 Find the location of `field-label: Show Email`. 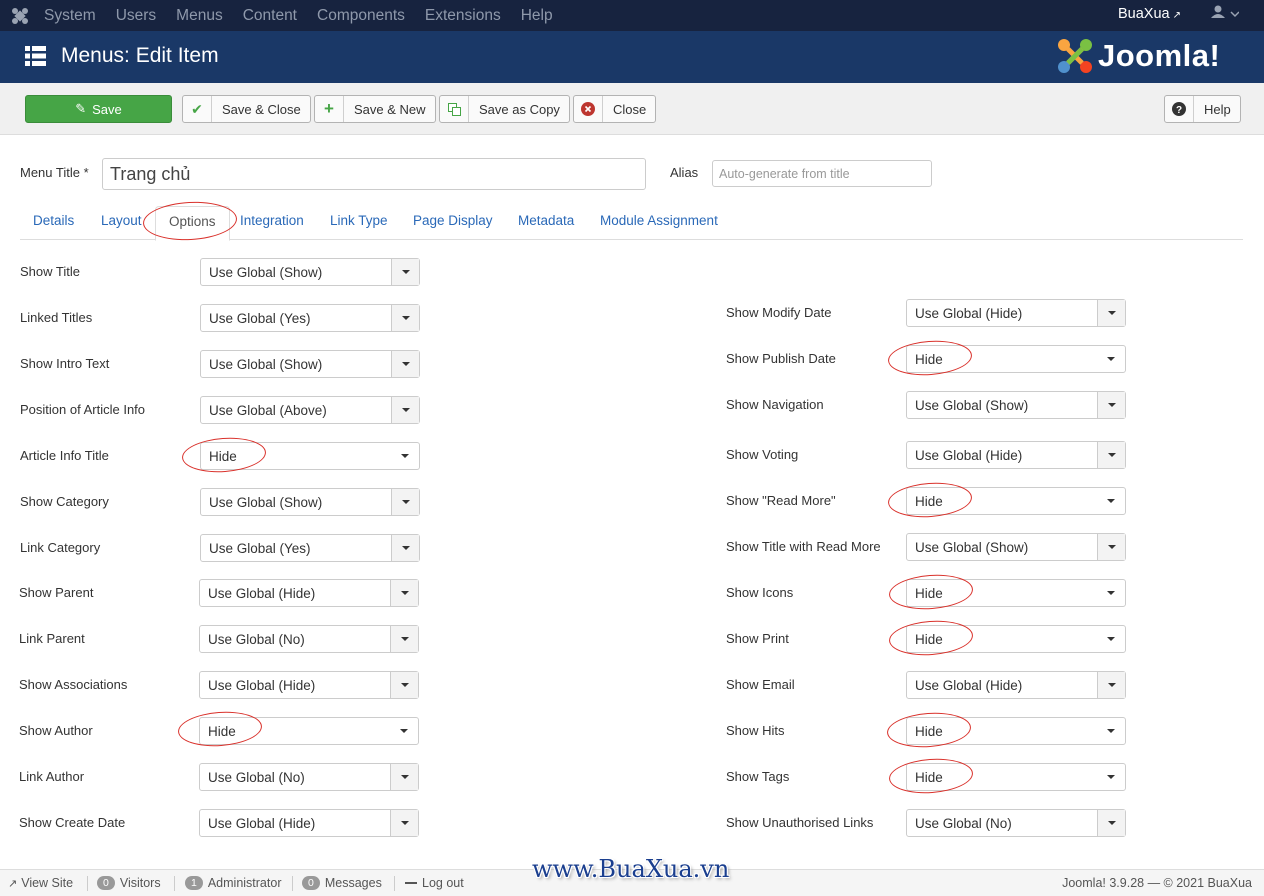

field-label: Show Email is located at coordinates (760, 684).